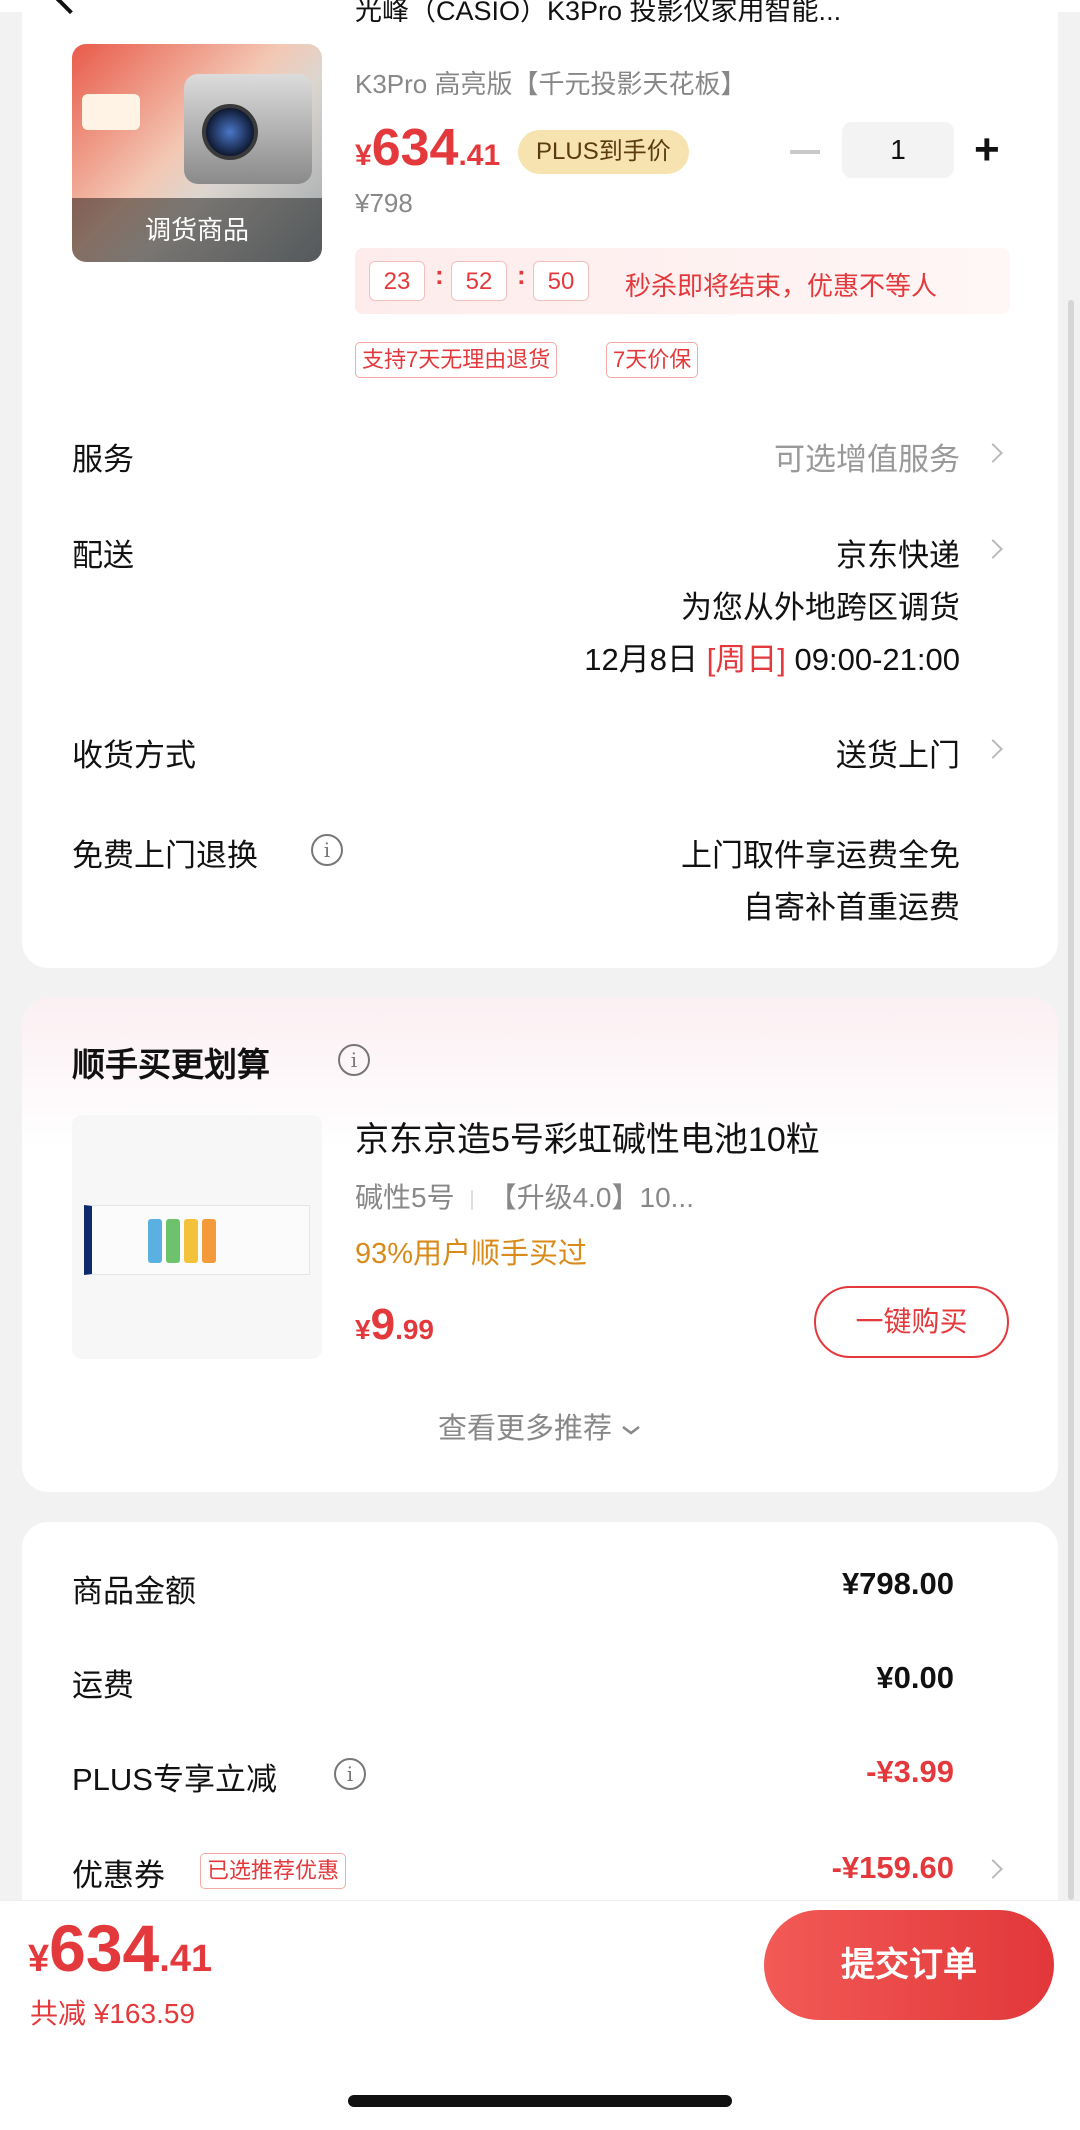 The height and width of the screenshot is (2130, 1080). I want to click on delivery-label: 配送, so click(103, 555).